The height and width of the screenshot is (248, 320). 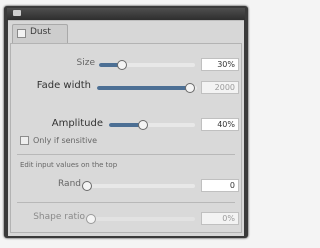 I want to click on only-if-checkbox, so click(x=24, y=140).